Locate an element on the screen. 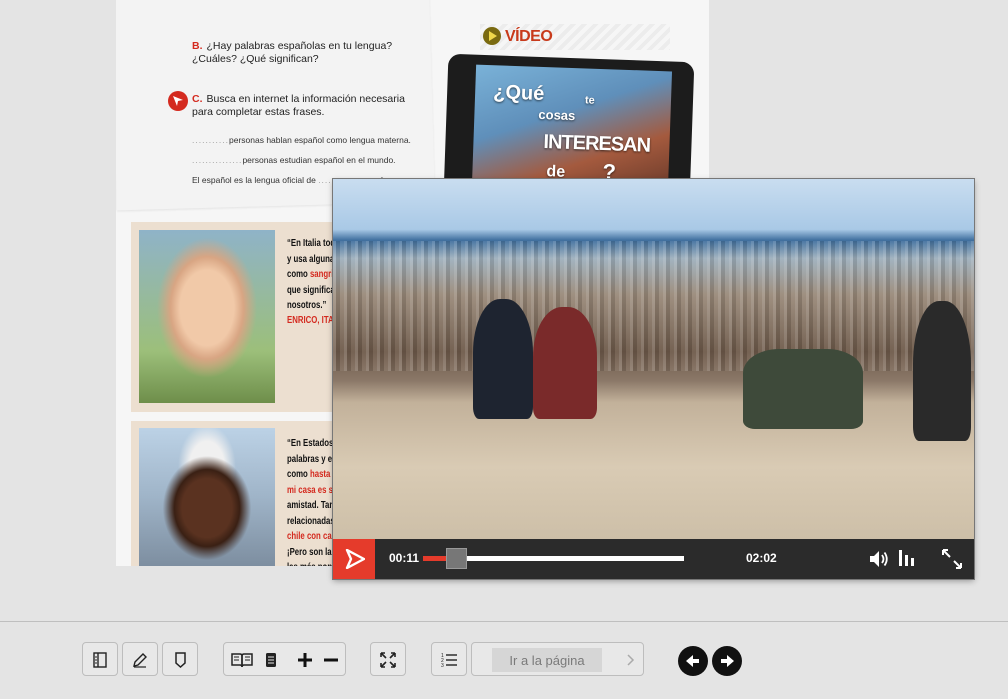  player-controls: 00:11 02:02 is located at coordinates (653, 559).